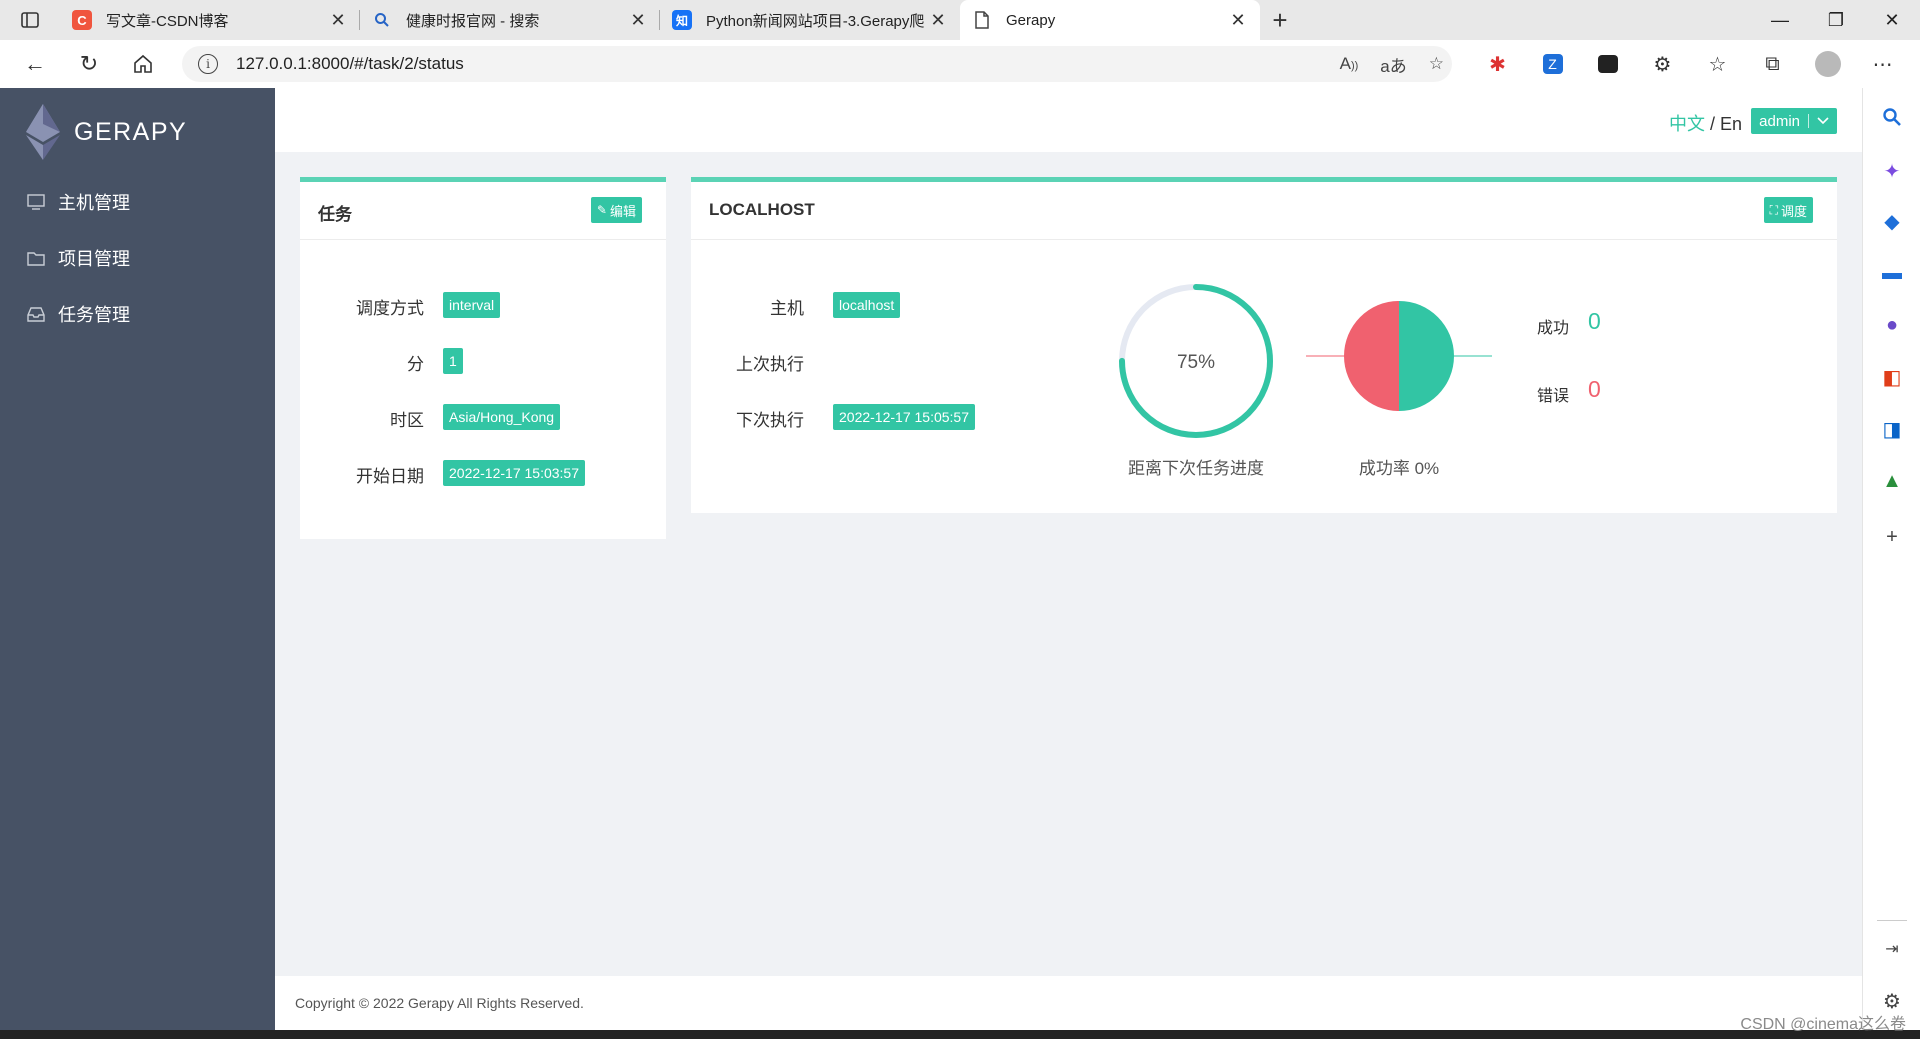  I want to click on timezone-tag: Asia/Hong_Kong, so click(502, 417).